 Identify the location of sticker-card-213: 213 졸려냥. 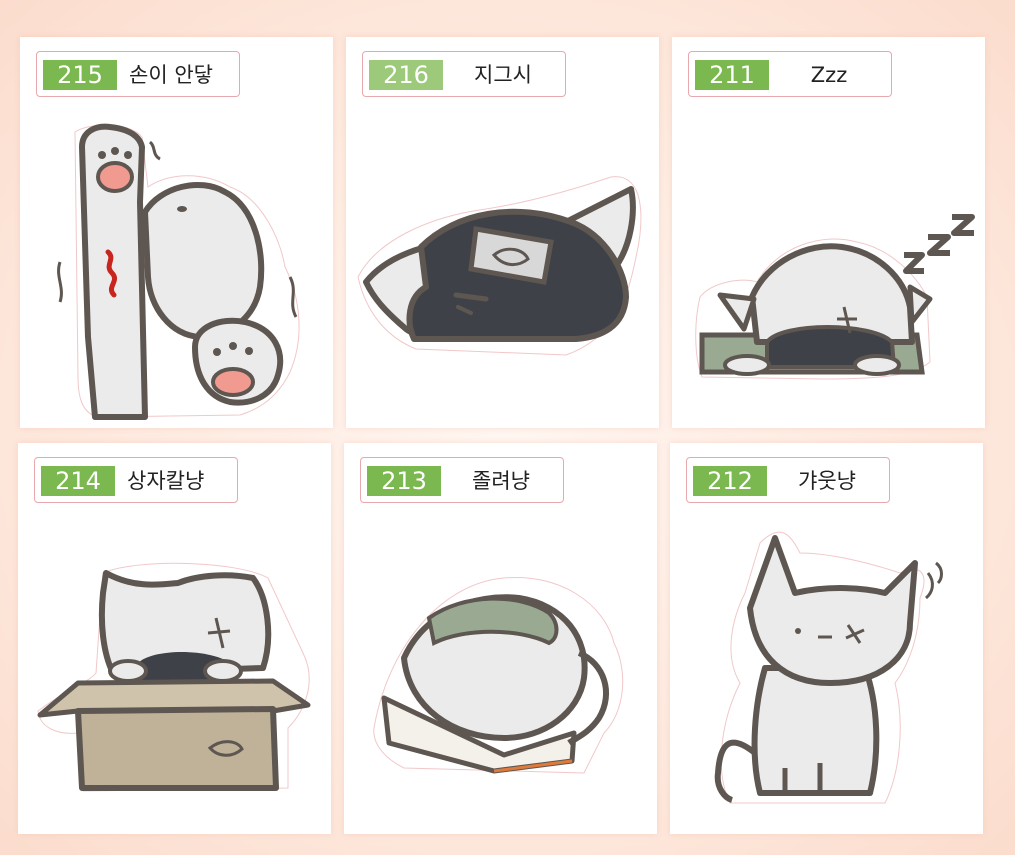
(500, 638).